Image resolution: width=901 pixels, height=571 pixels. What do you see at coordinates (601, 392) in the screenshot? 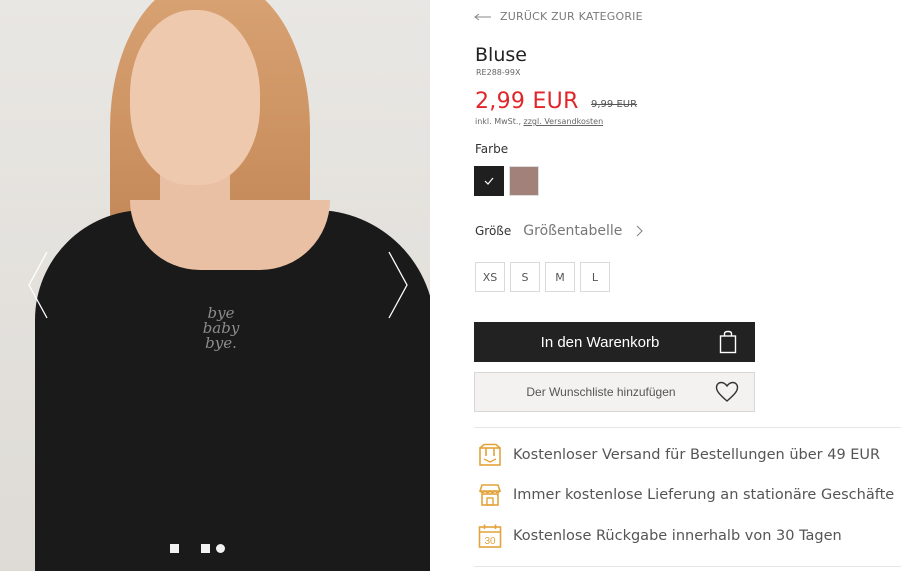
I see `add-to-wishlist-label: Der Wunschliste hinzufügen` at bounding box center [601, 392].